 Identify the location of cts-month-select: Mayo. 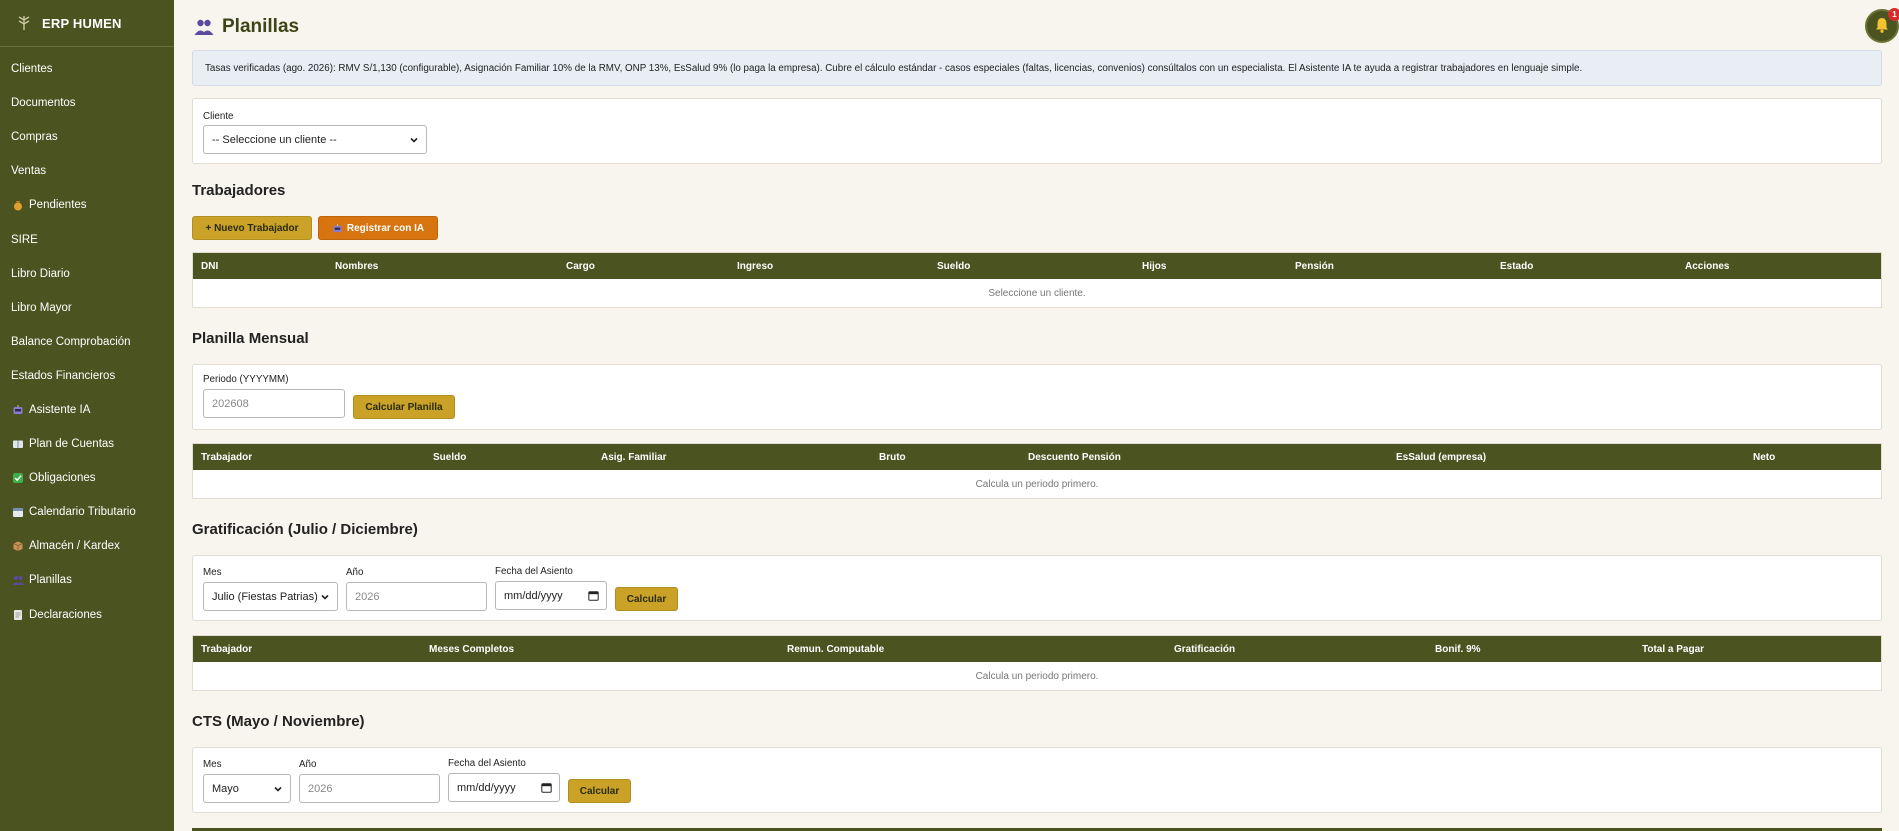
(247, 788).